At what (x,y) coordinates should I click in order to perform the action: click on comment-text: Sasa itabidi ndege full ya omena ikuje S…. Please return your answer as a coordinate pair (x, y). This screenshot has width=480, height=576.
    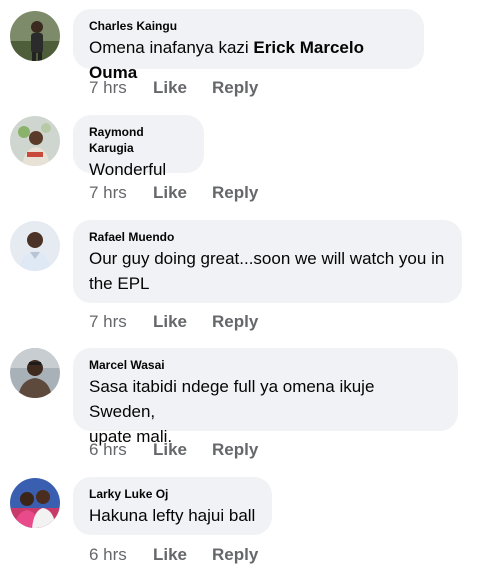
    Looking at the image, I should click on (265, 411).